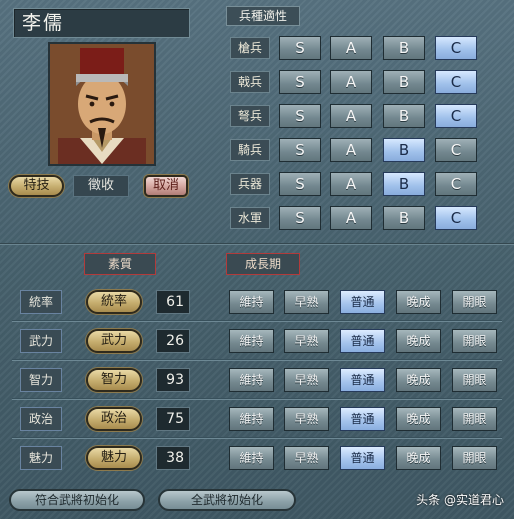  Describe the element at coordinates (250, 218) in the screenshot. I see `troop-label: 水軍` at that location.